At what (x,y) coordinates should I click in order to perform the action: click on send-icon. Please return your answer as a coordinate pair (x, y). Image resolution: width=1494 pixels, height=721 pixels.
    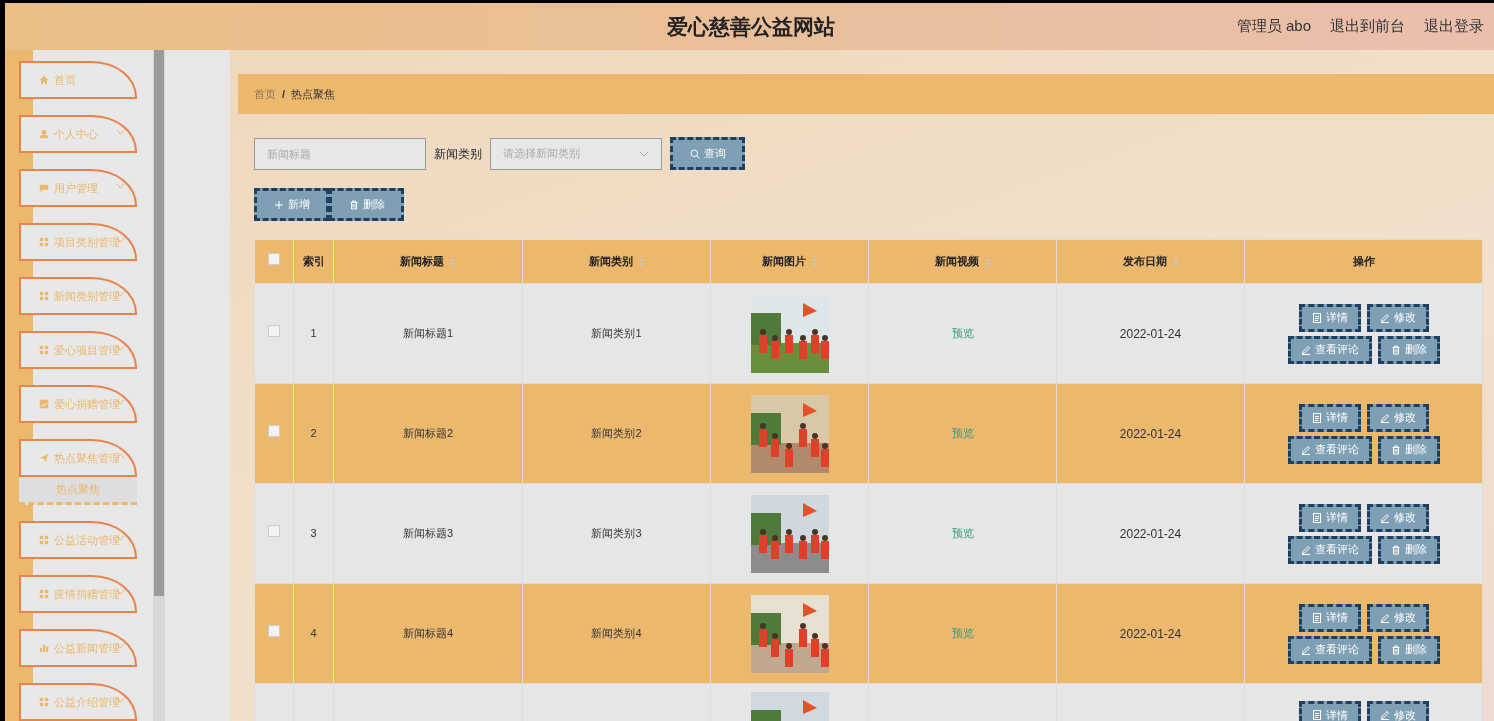
    Looking at the image, I should click on (44, 458).